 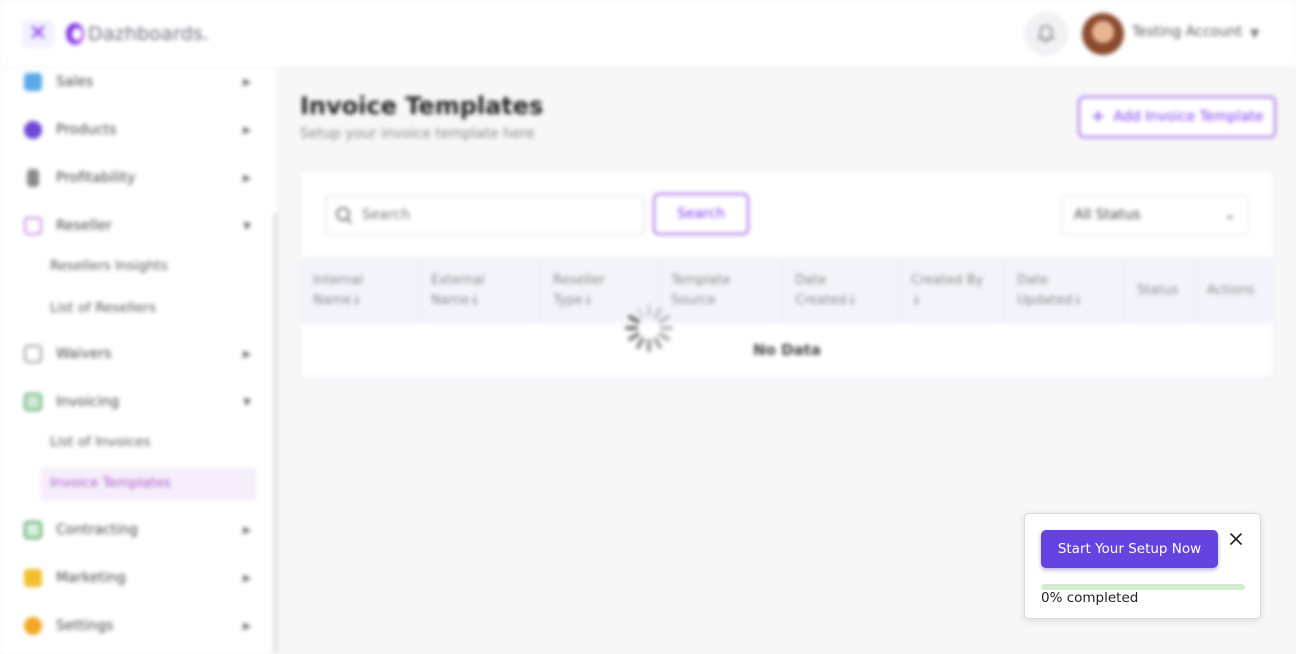 I want to click on sidebar-item-label: Products, so click(x=86, y=130).